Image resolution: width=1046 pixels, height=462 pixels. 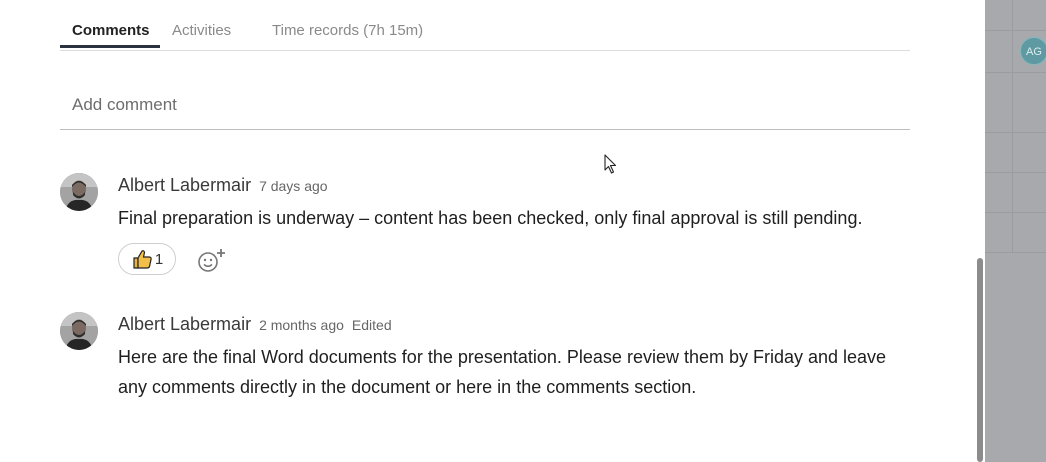 What do you see at coordinates (111, 30) in the screenshot?
I see `tab-comments: Comments` at bounding box center [111, 30].